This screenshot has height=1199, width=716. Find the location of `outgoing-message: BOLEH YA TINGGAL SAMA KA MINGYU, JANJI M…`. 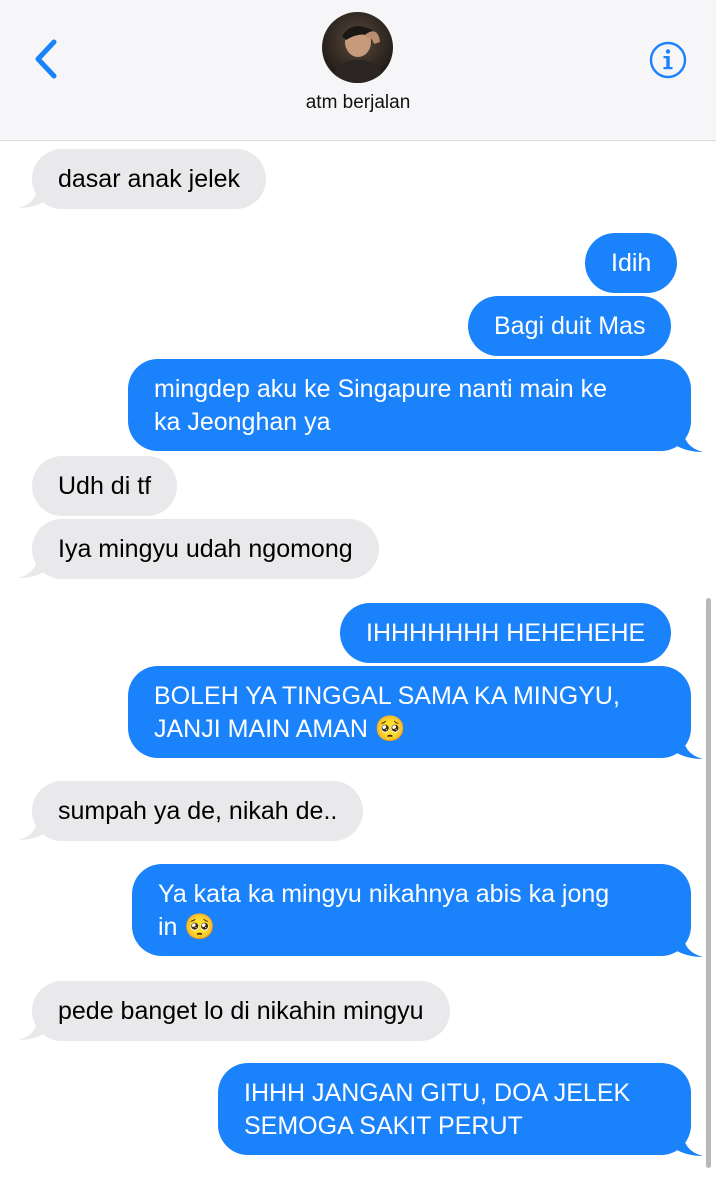

outgoing-message: BOLEH YA TINGGAL SAMA KA MINGYU, JANJI M… is located at coordinates (409, 712).